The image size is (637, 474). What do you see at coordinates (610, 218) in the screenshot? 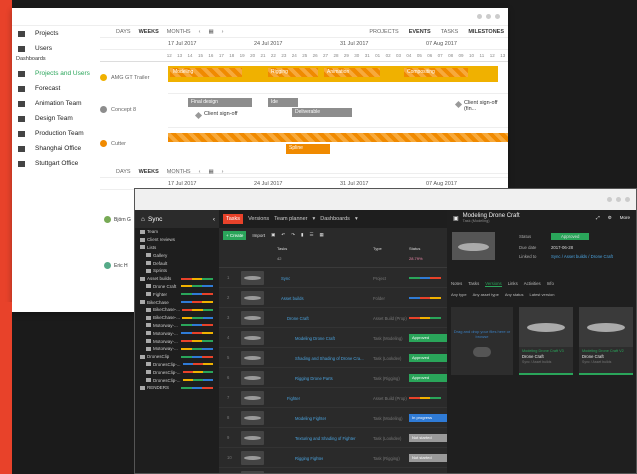
I see `settings-icon: ⚙` at bounding box center [610, 218].